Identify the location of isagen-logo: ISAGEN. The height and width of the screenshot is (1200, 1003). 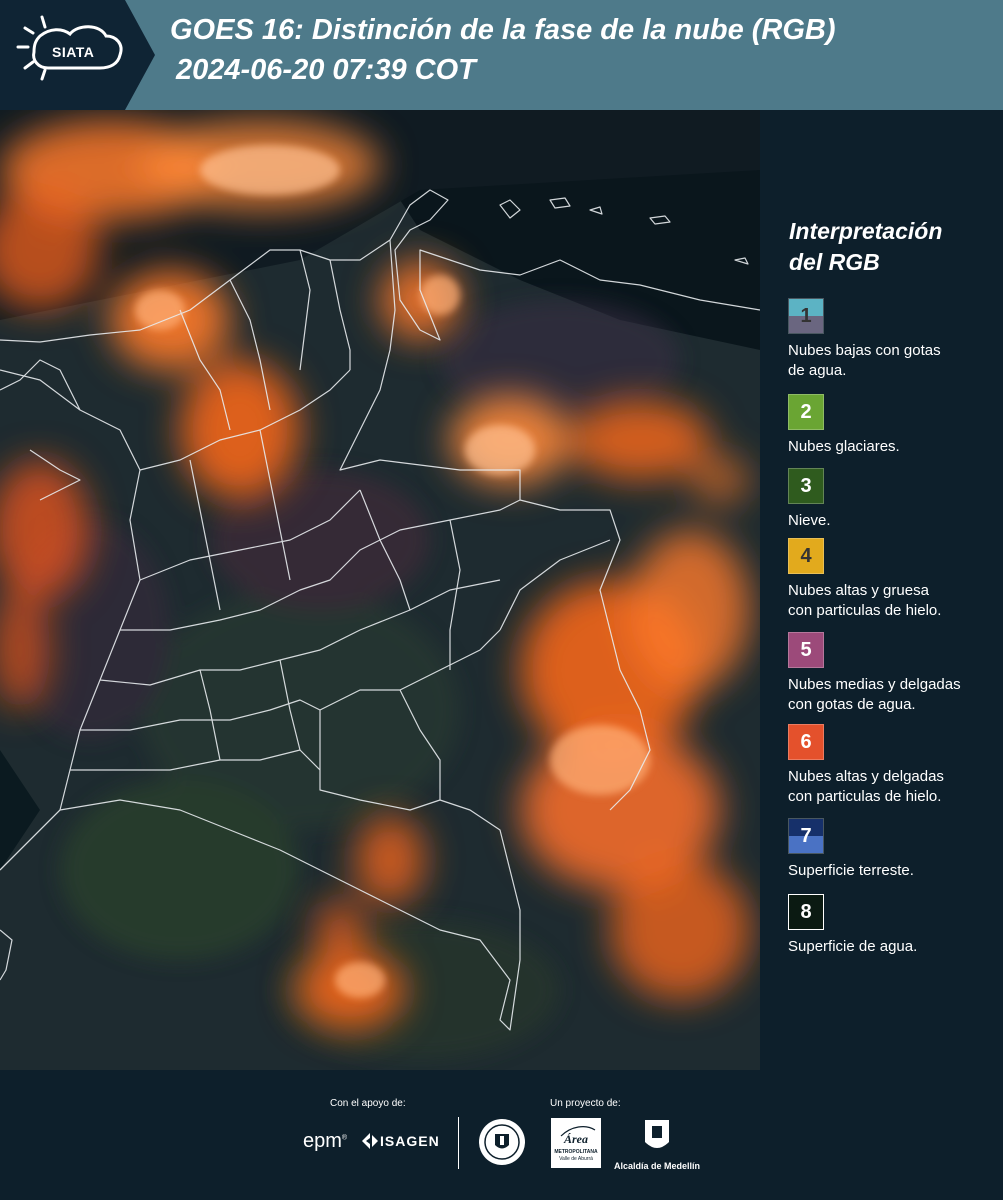
(400, 1141).